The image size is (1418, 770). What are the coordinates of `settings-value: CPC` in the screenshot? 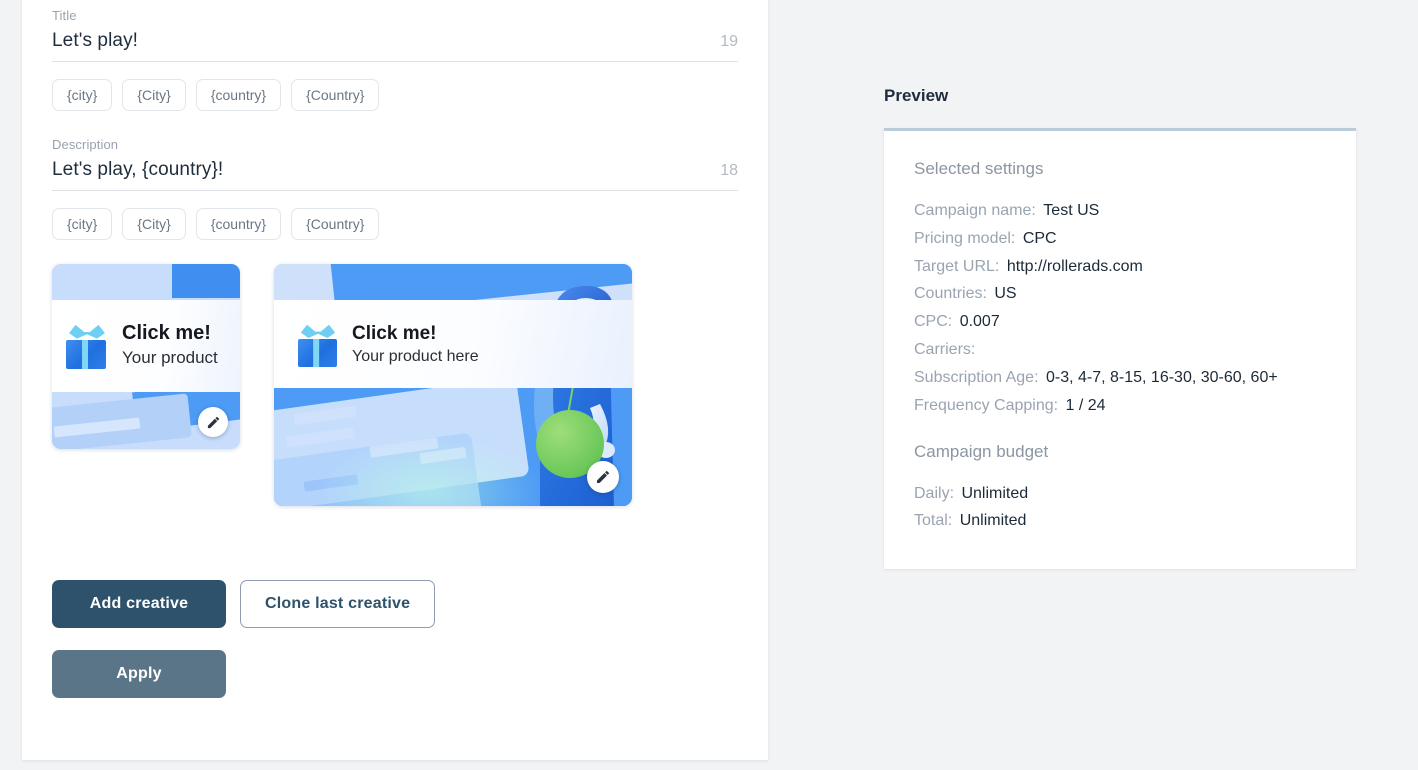 It's located at (1039, 238).